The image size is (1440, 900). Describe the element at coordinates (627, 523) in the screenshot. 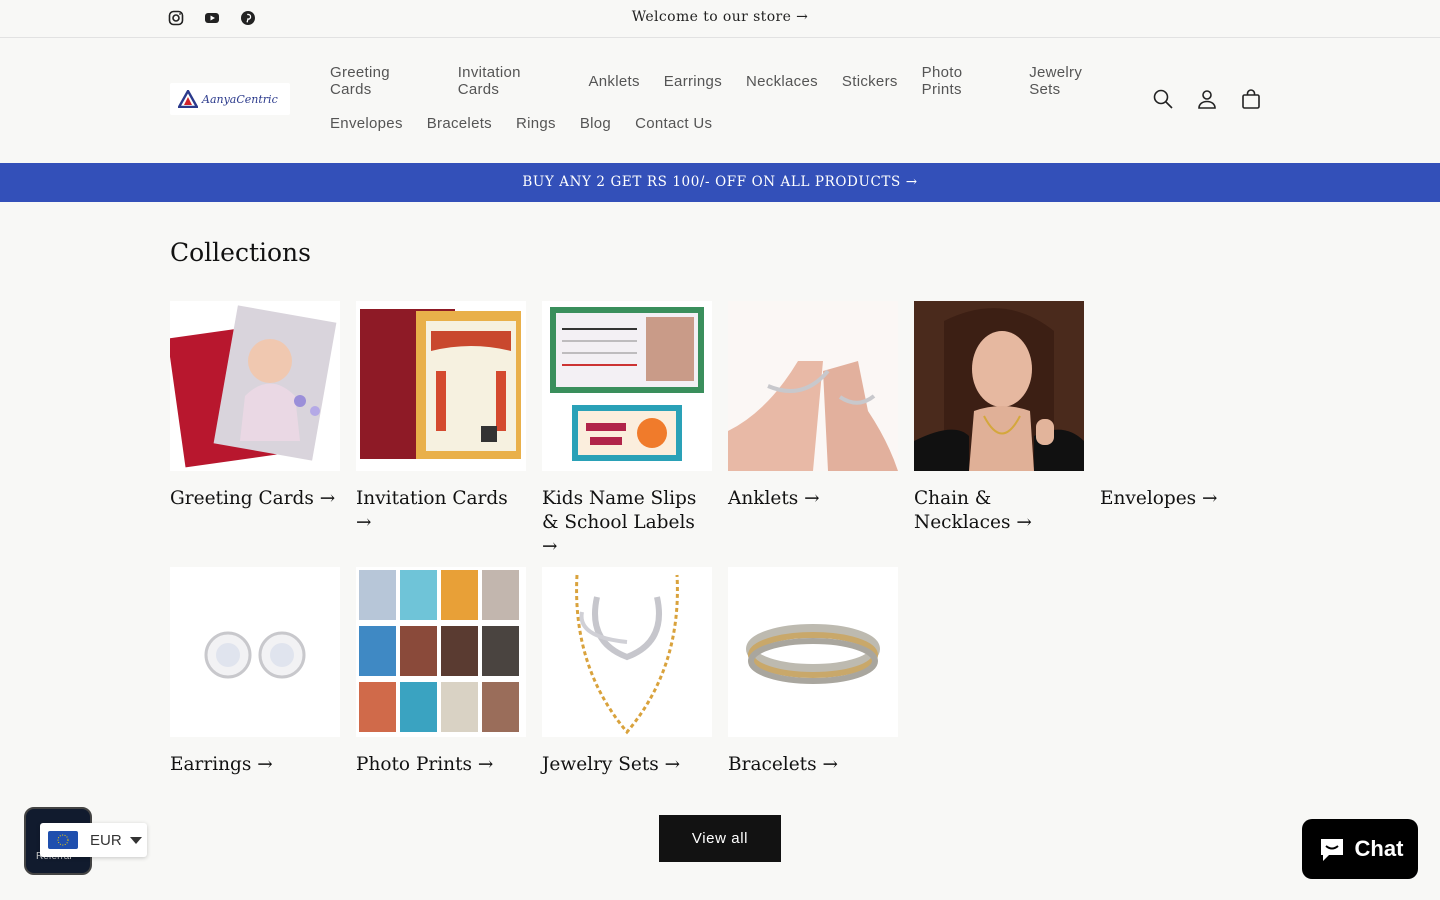

I see `collection-label: Kids Name Slips & School Labels →` at that location.